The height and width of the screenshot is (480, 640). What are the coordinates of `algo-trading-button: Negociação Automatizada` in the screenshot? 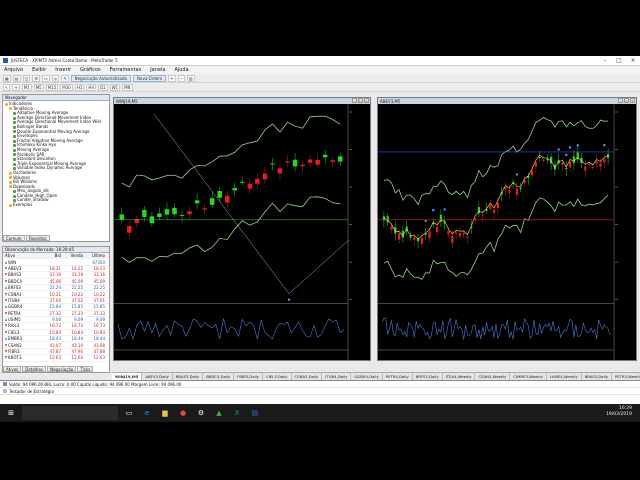 It's located at (101, 78).